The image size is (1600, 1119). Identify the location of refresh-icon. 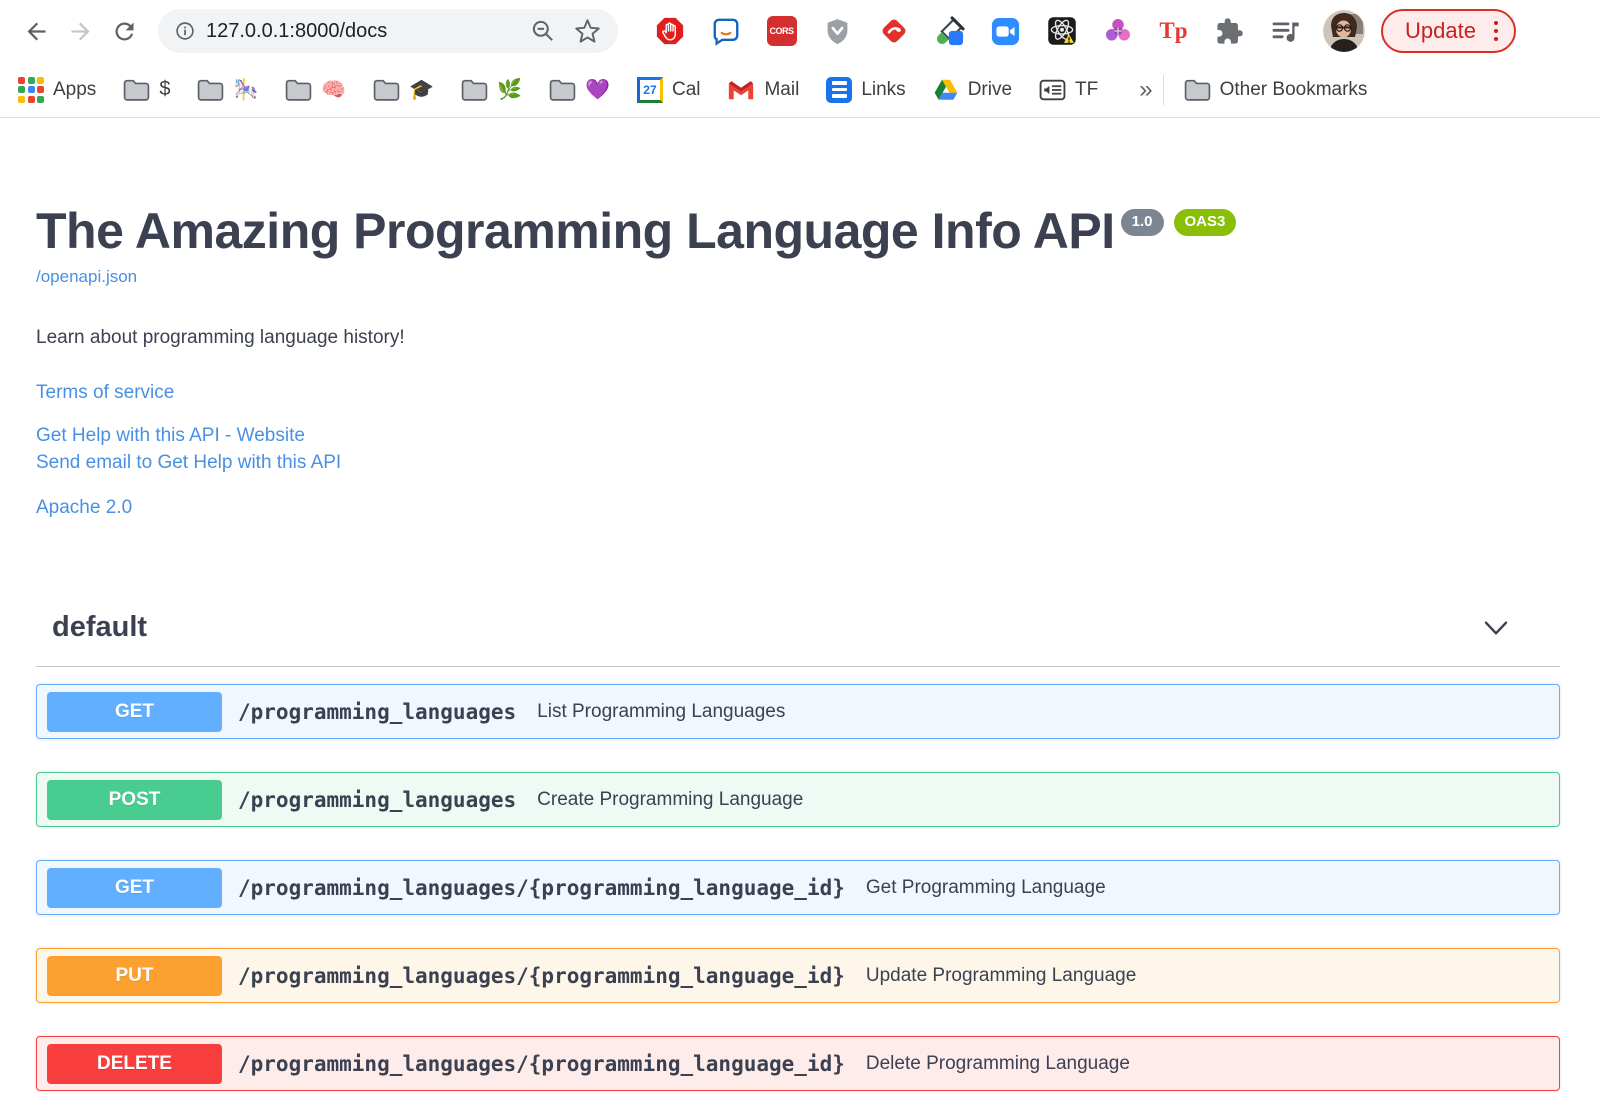
(123, 30).